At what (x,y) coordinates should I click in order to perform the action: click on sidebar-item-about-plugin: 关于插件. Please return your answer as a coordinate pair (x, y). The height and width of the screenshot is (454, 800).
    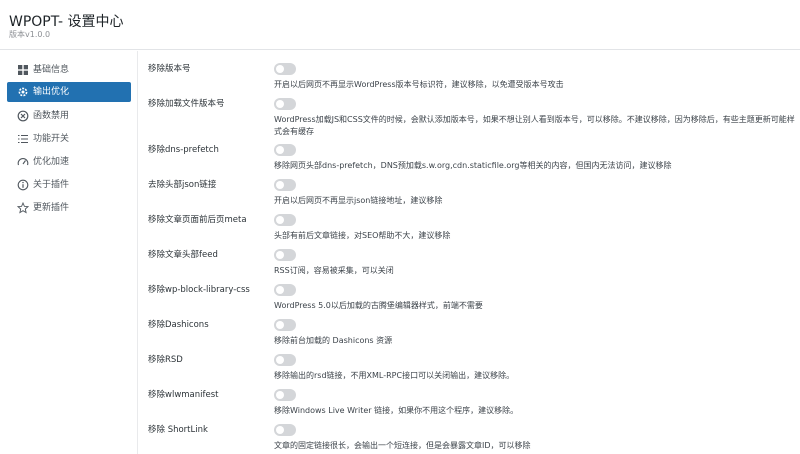
    Looking at the image, I should click on (69, 185).